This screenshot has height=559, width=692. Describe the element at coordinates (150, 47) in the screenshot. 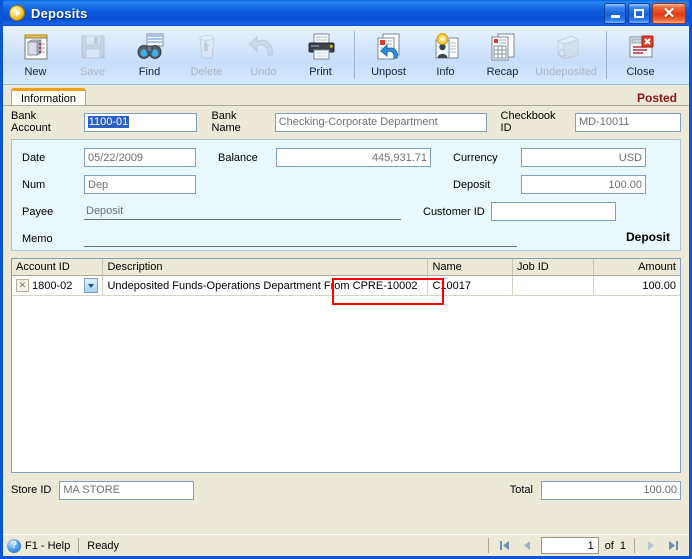

I see `binoculars-icon` at that location.